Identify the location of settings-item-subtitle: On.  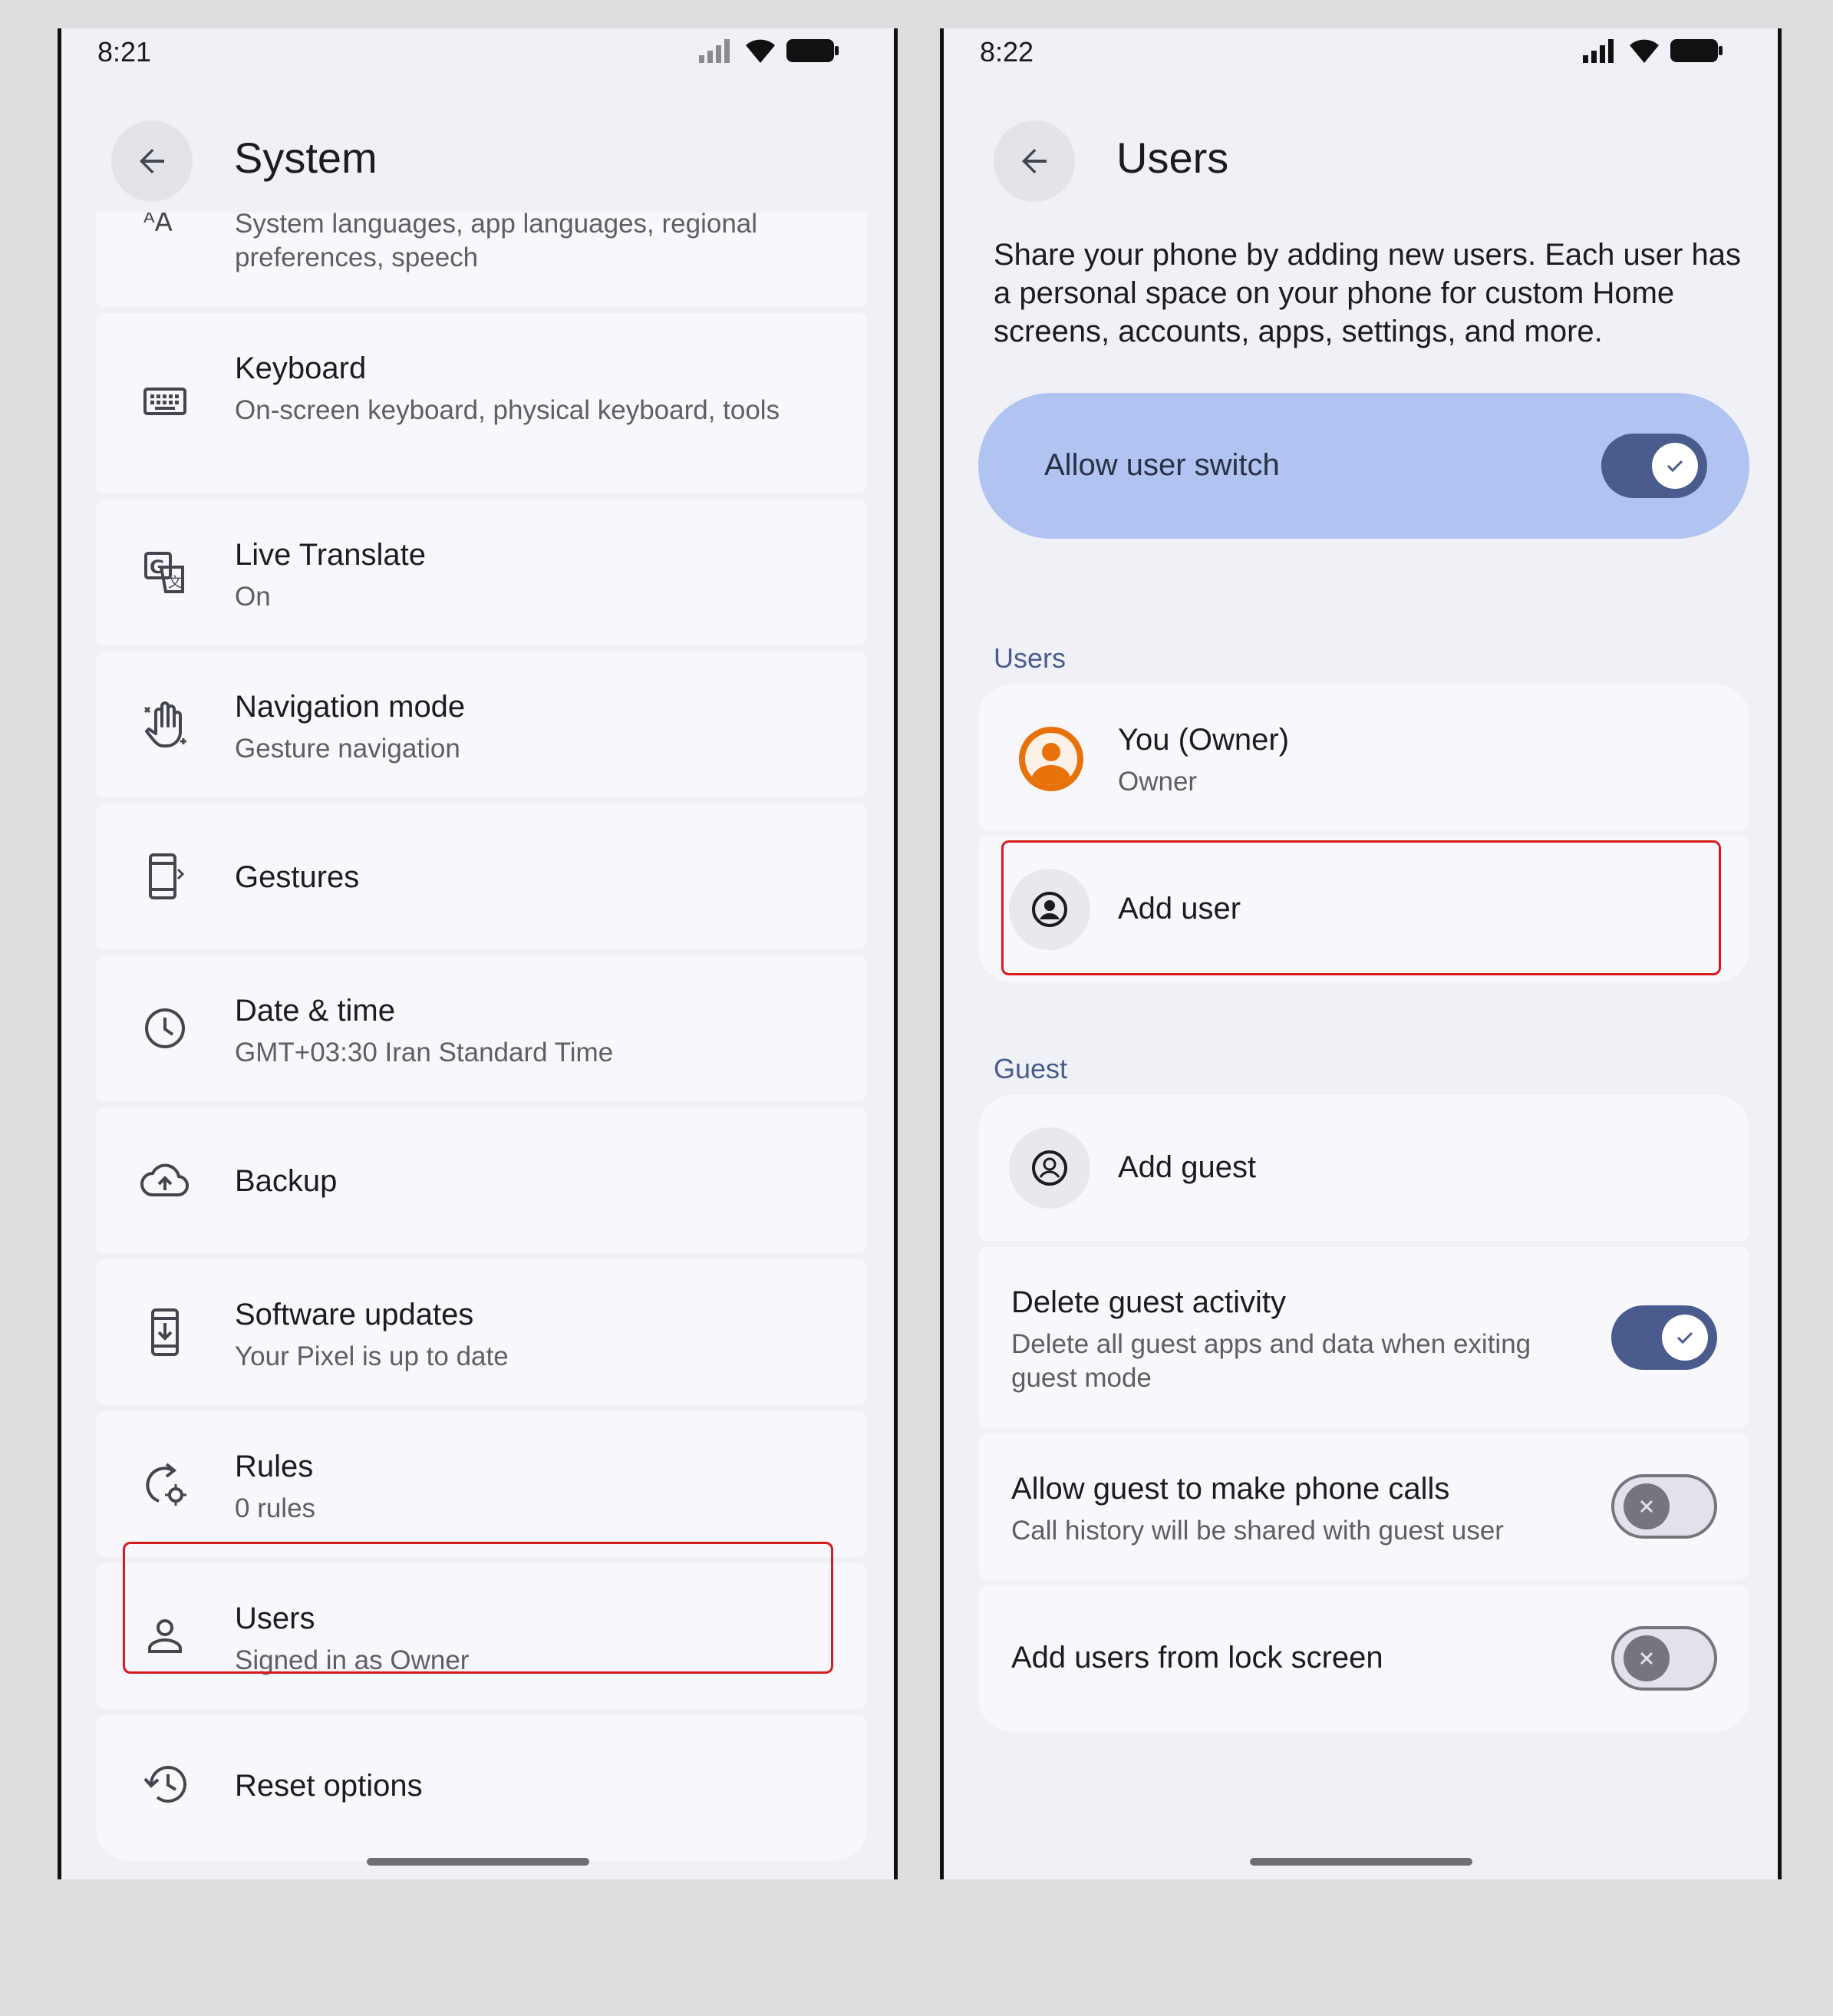
(253, 597).